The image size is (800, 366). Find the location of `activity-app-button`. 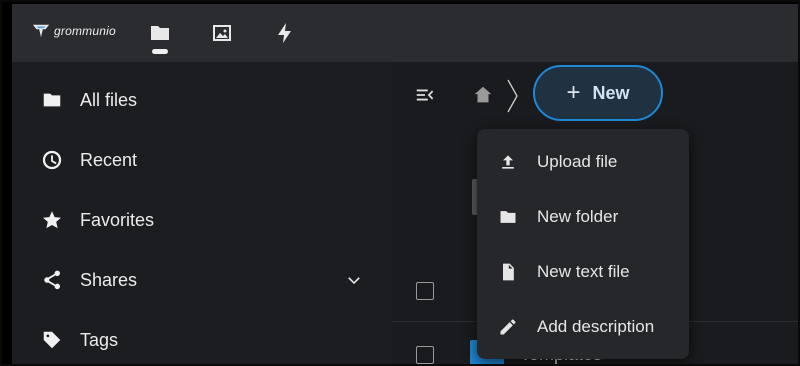

activity-app-button is located at coordinates (285, 33).